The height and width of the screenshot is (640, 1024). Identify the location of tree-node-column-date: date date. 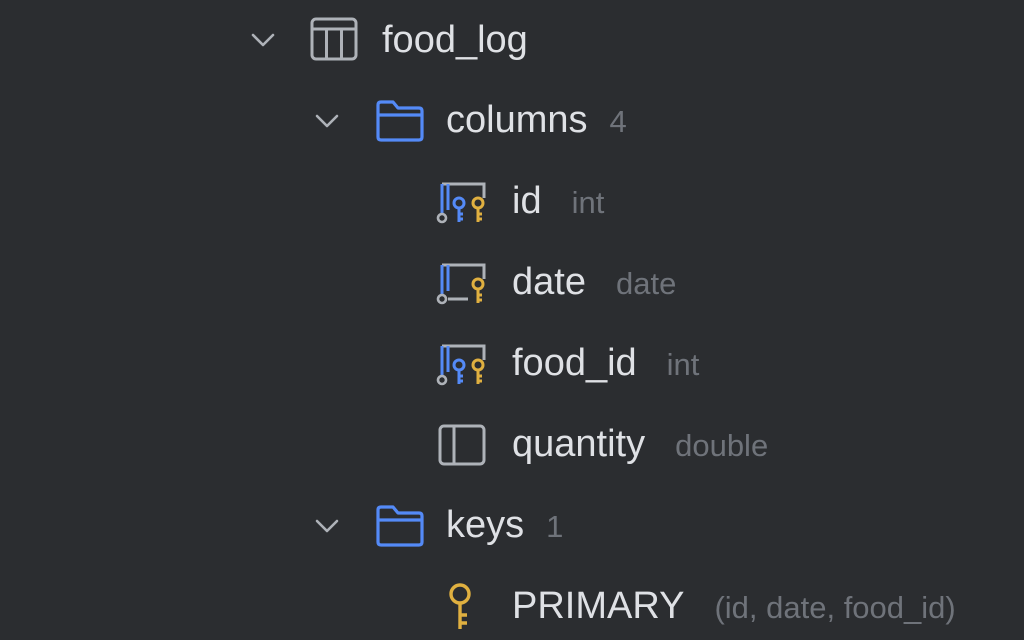
(512, 283).